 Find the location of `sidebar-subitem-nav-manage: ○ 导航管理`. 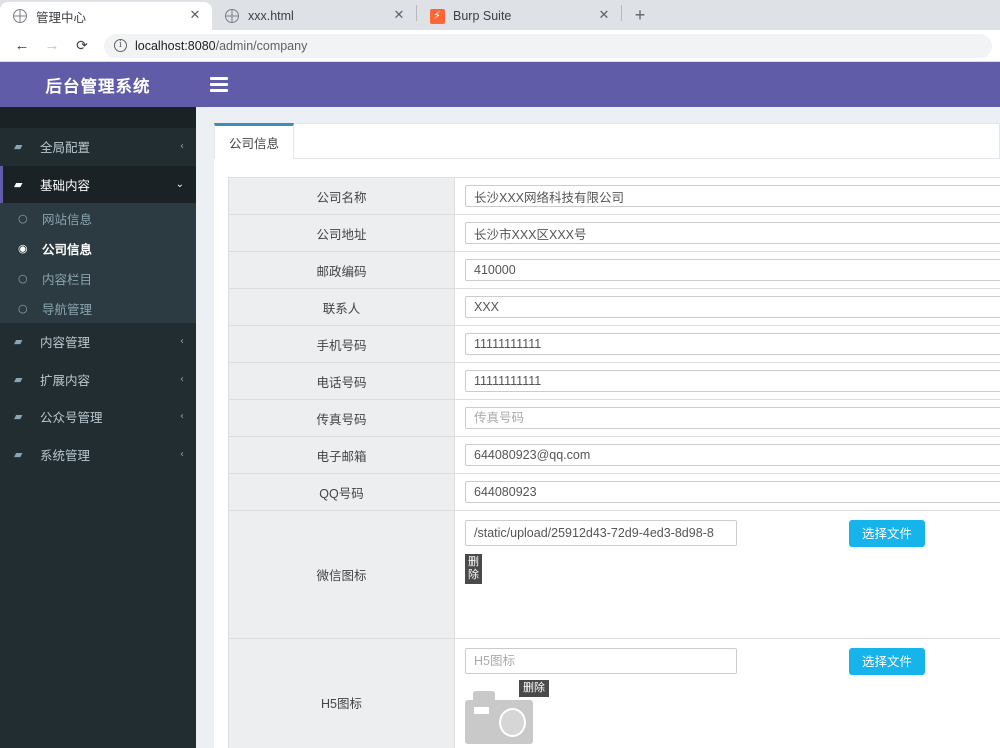

sidebar-subitem-nav-manage: ○ 导航管理 is located at coordinates (98, 308).